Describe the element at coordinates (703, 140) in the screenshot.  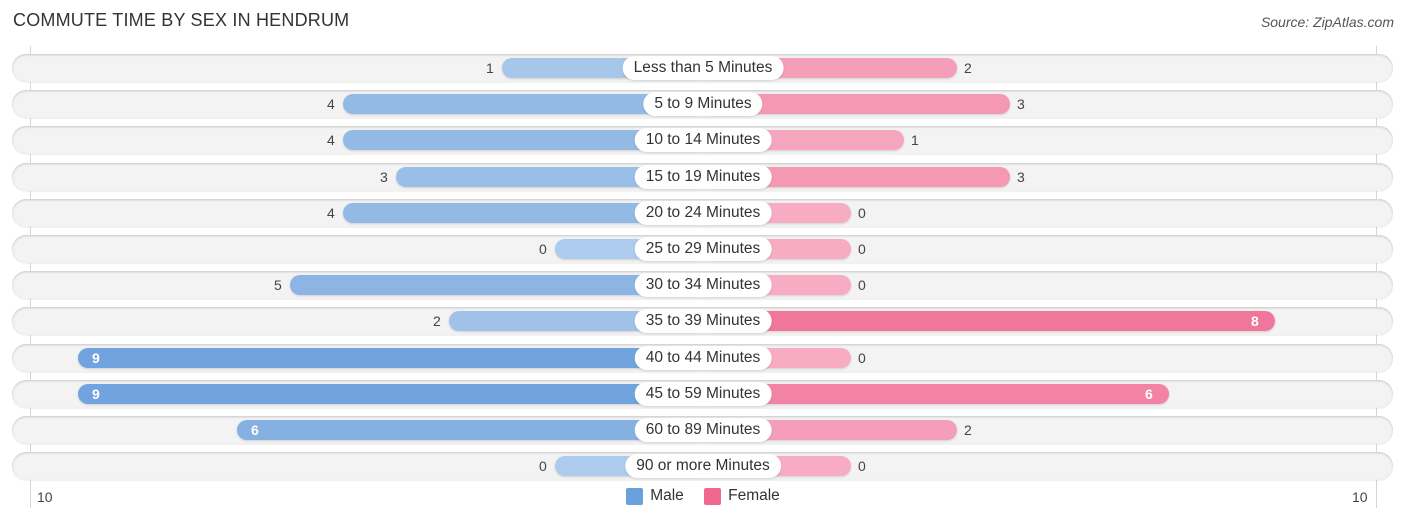
I see `category-label: 10 to 14 Minutes` at that location.